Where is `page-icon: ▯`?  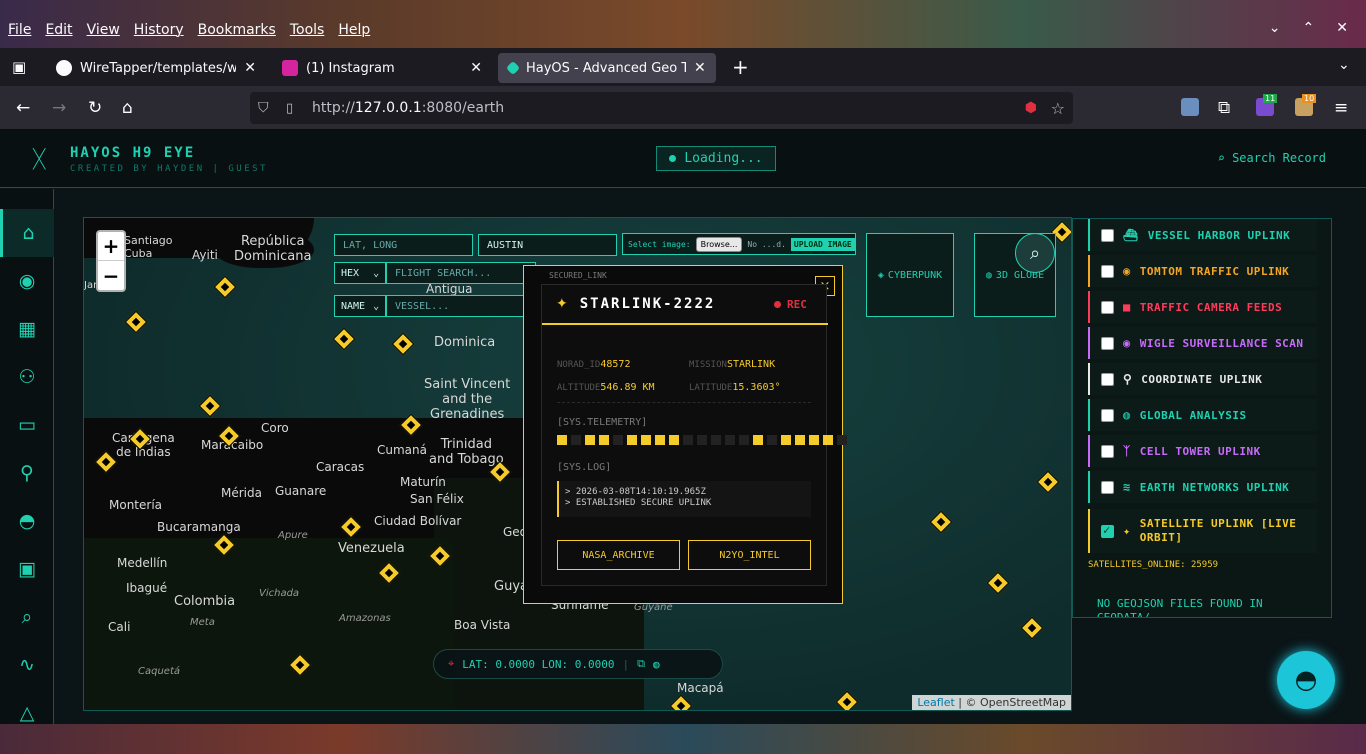
page-icon: ▯ is located at coordinates (289, 108).